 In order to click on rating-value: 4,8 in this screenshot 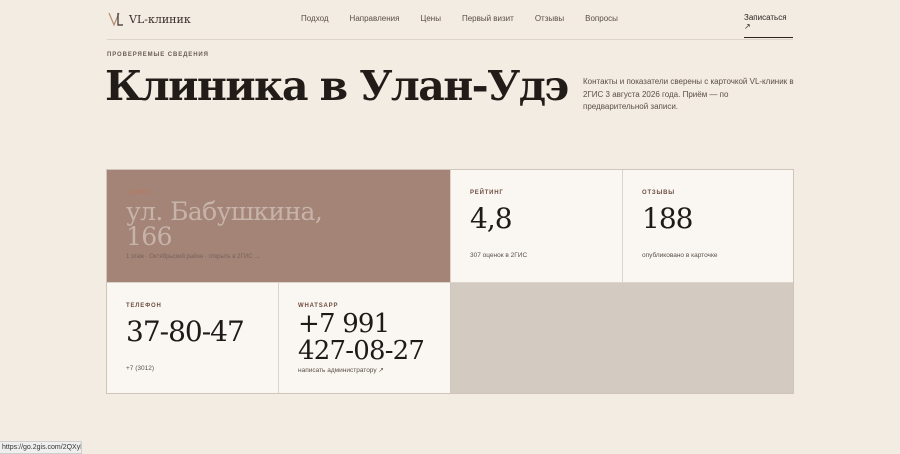, I will do `click(491, 218)`.